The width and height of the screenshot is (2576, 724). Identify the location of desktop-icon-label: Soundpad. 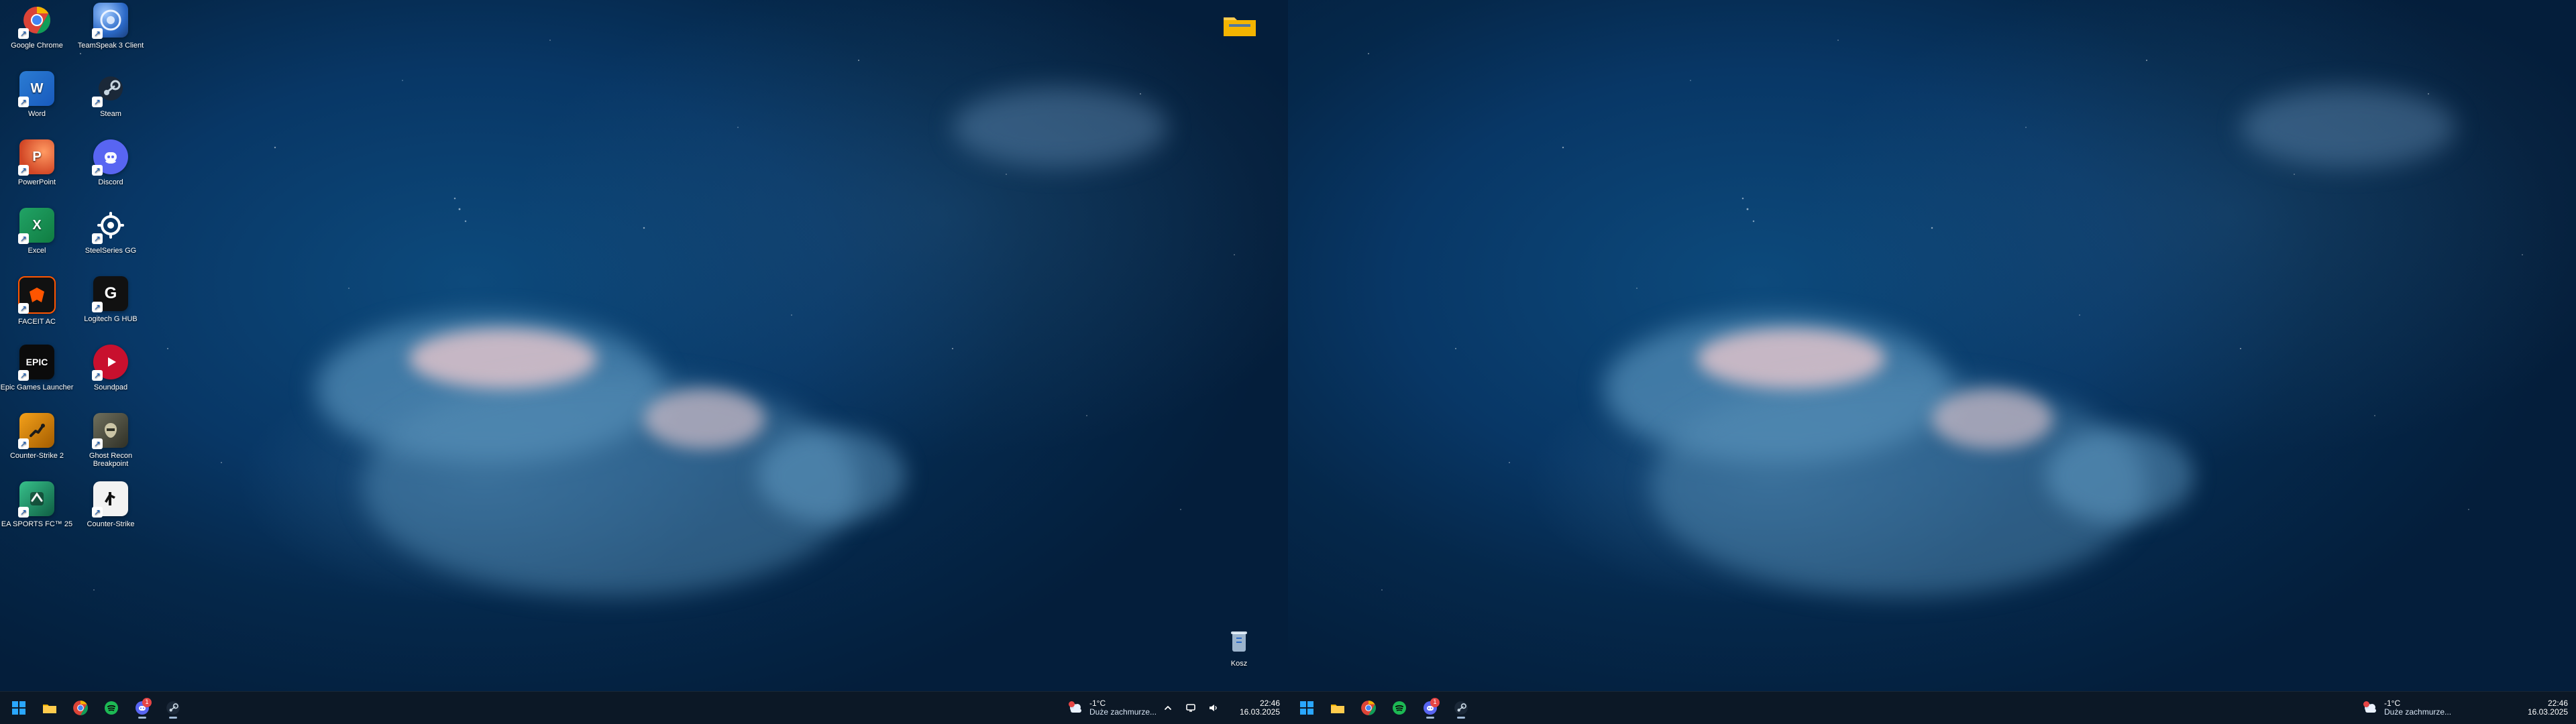
(110, 387).